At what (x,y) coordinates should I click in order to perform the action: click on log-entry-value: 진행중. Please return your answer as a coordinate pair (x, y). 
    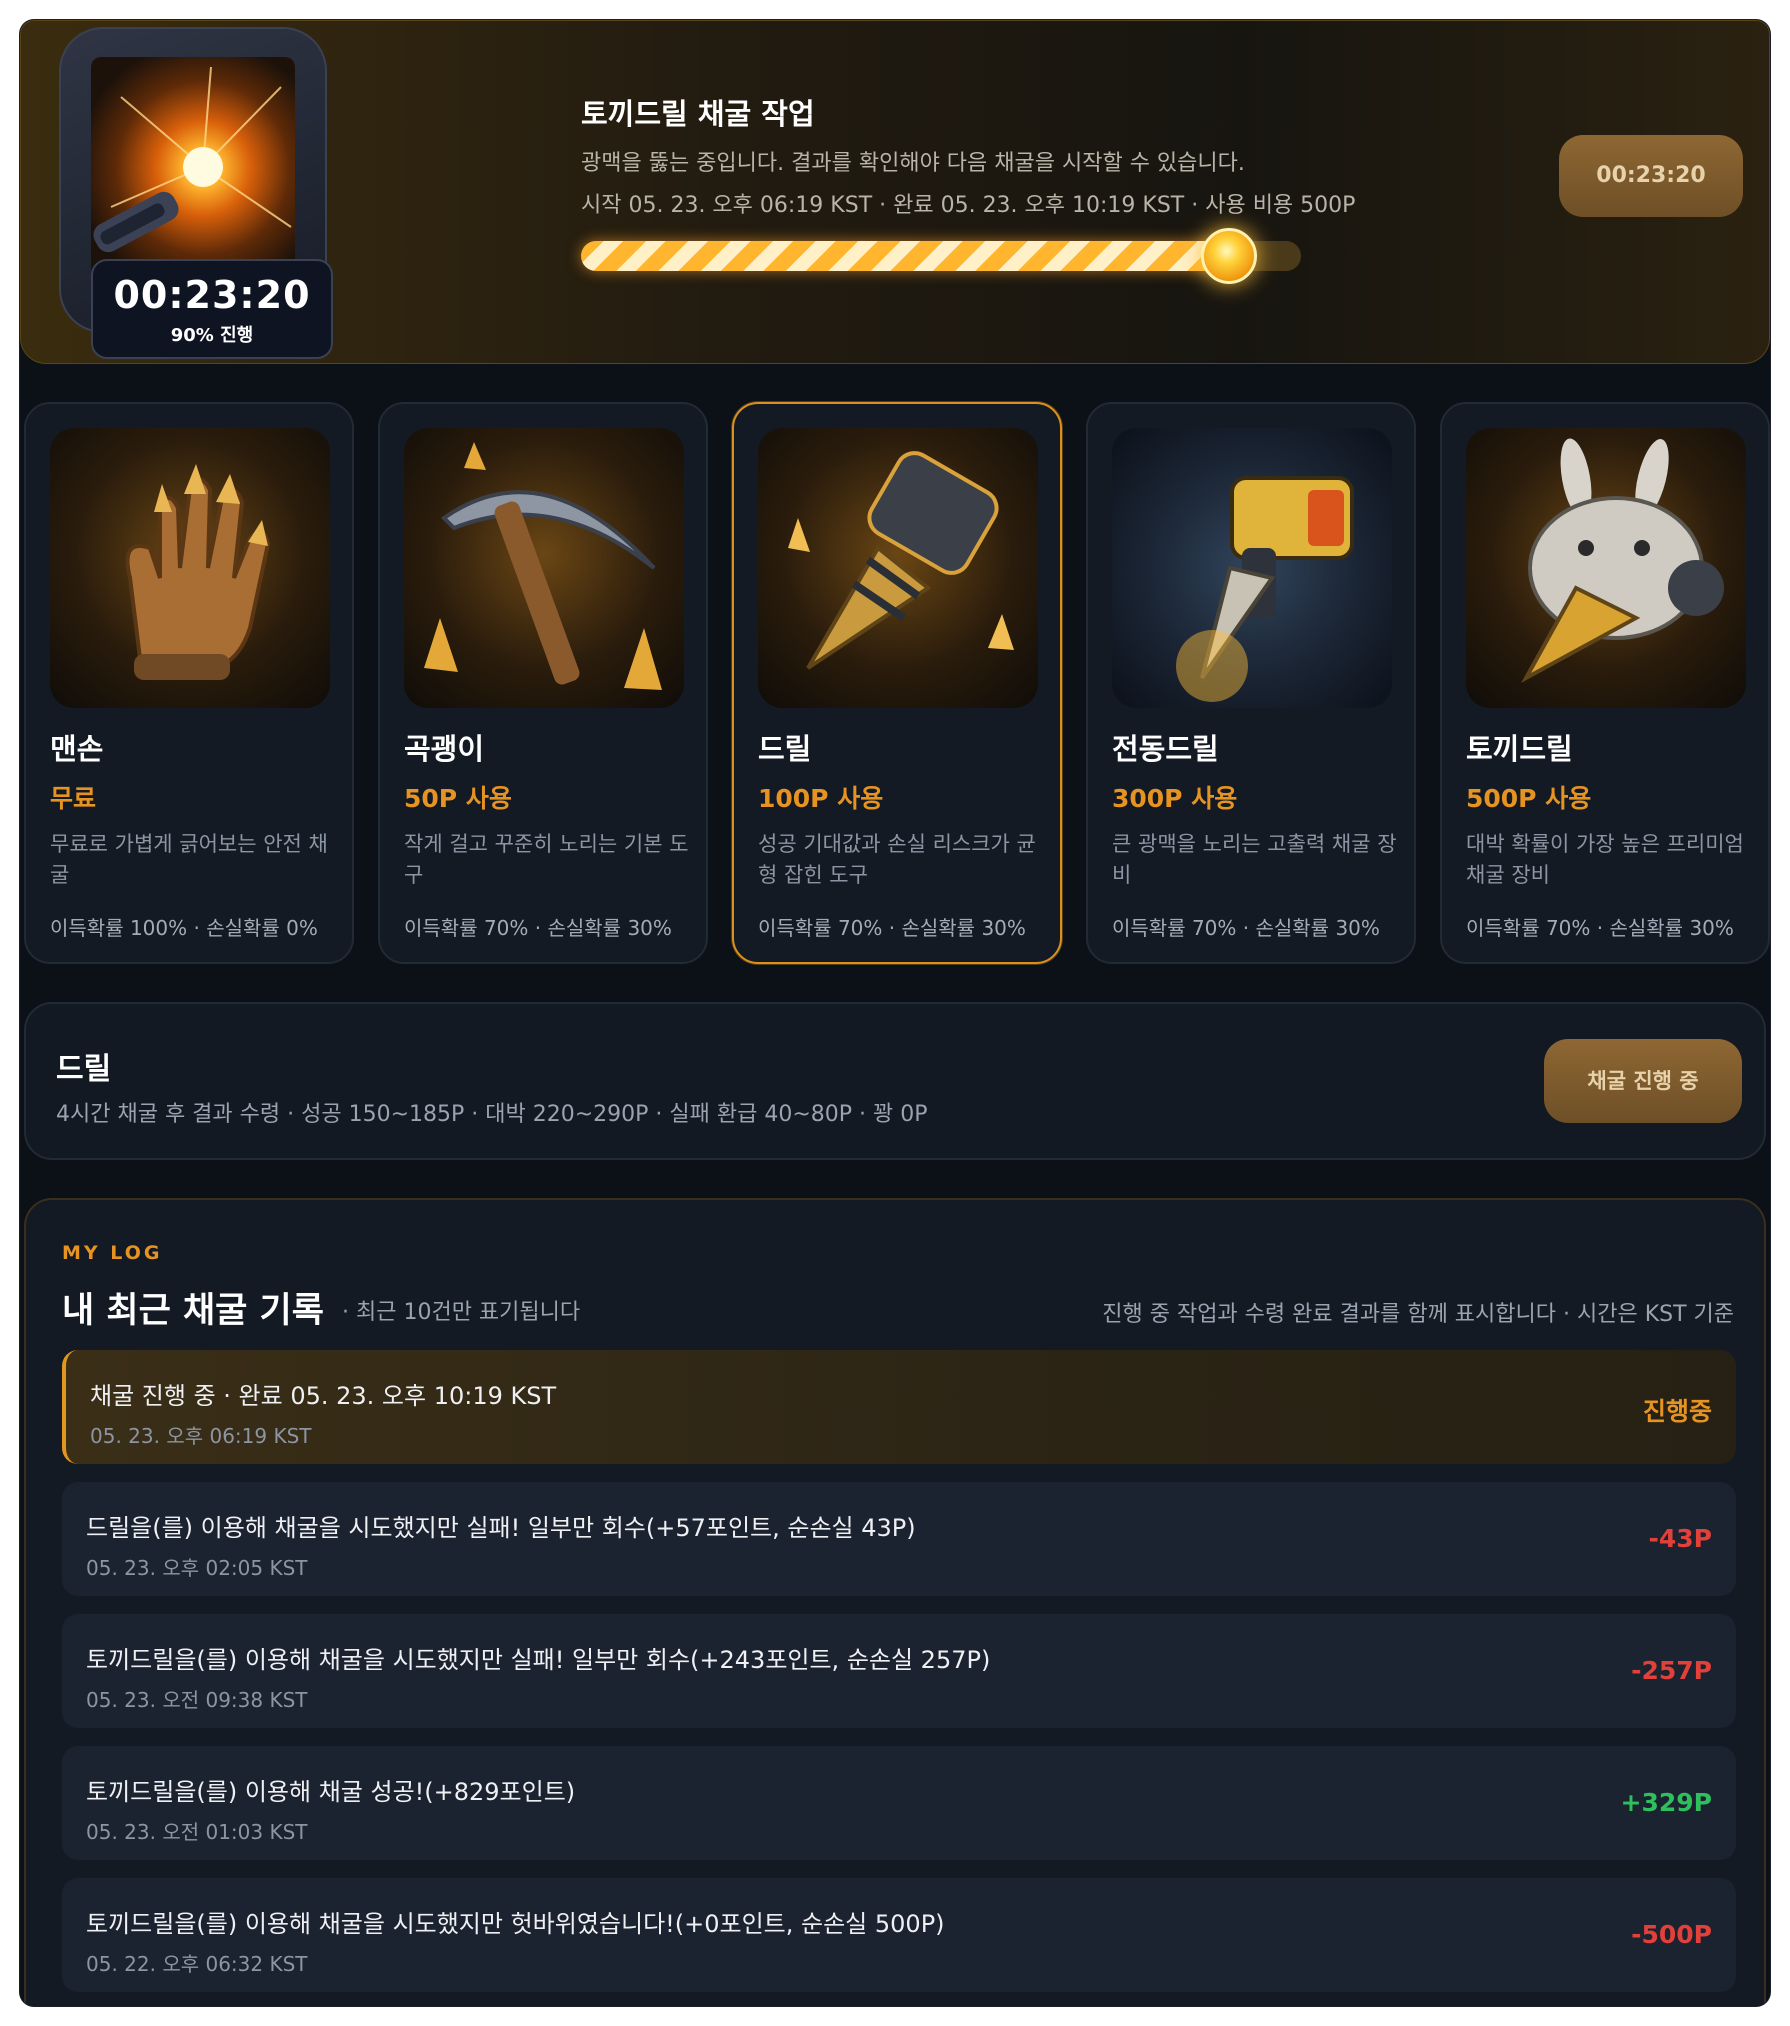
    Looking at the image, I should click on (1677, 1411).